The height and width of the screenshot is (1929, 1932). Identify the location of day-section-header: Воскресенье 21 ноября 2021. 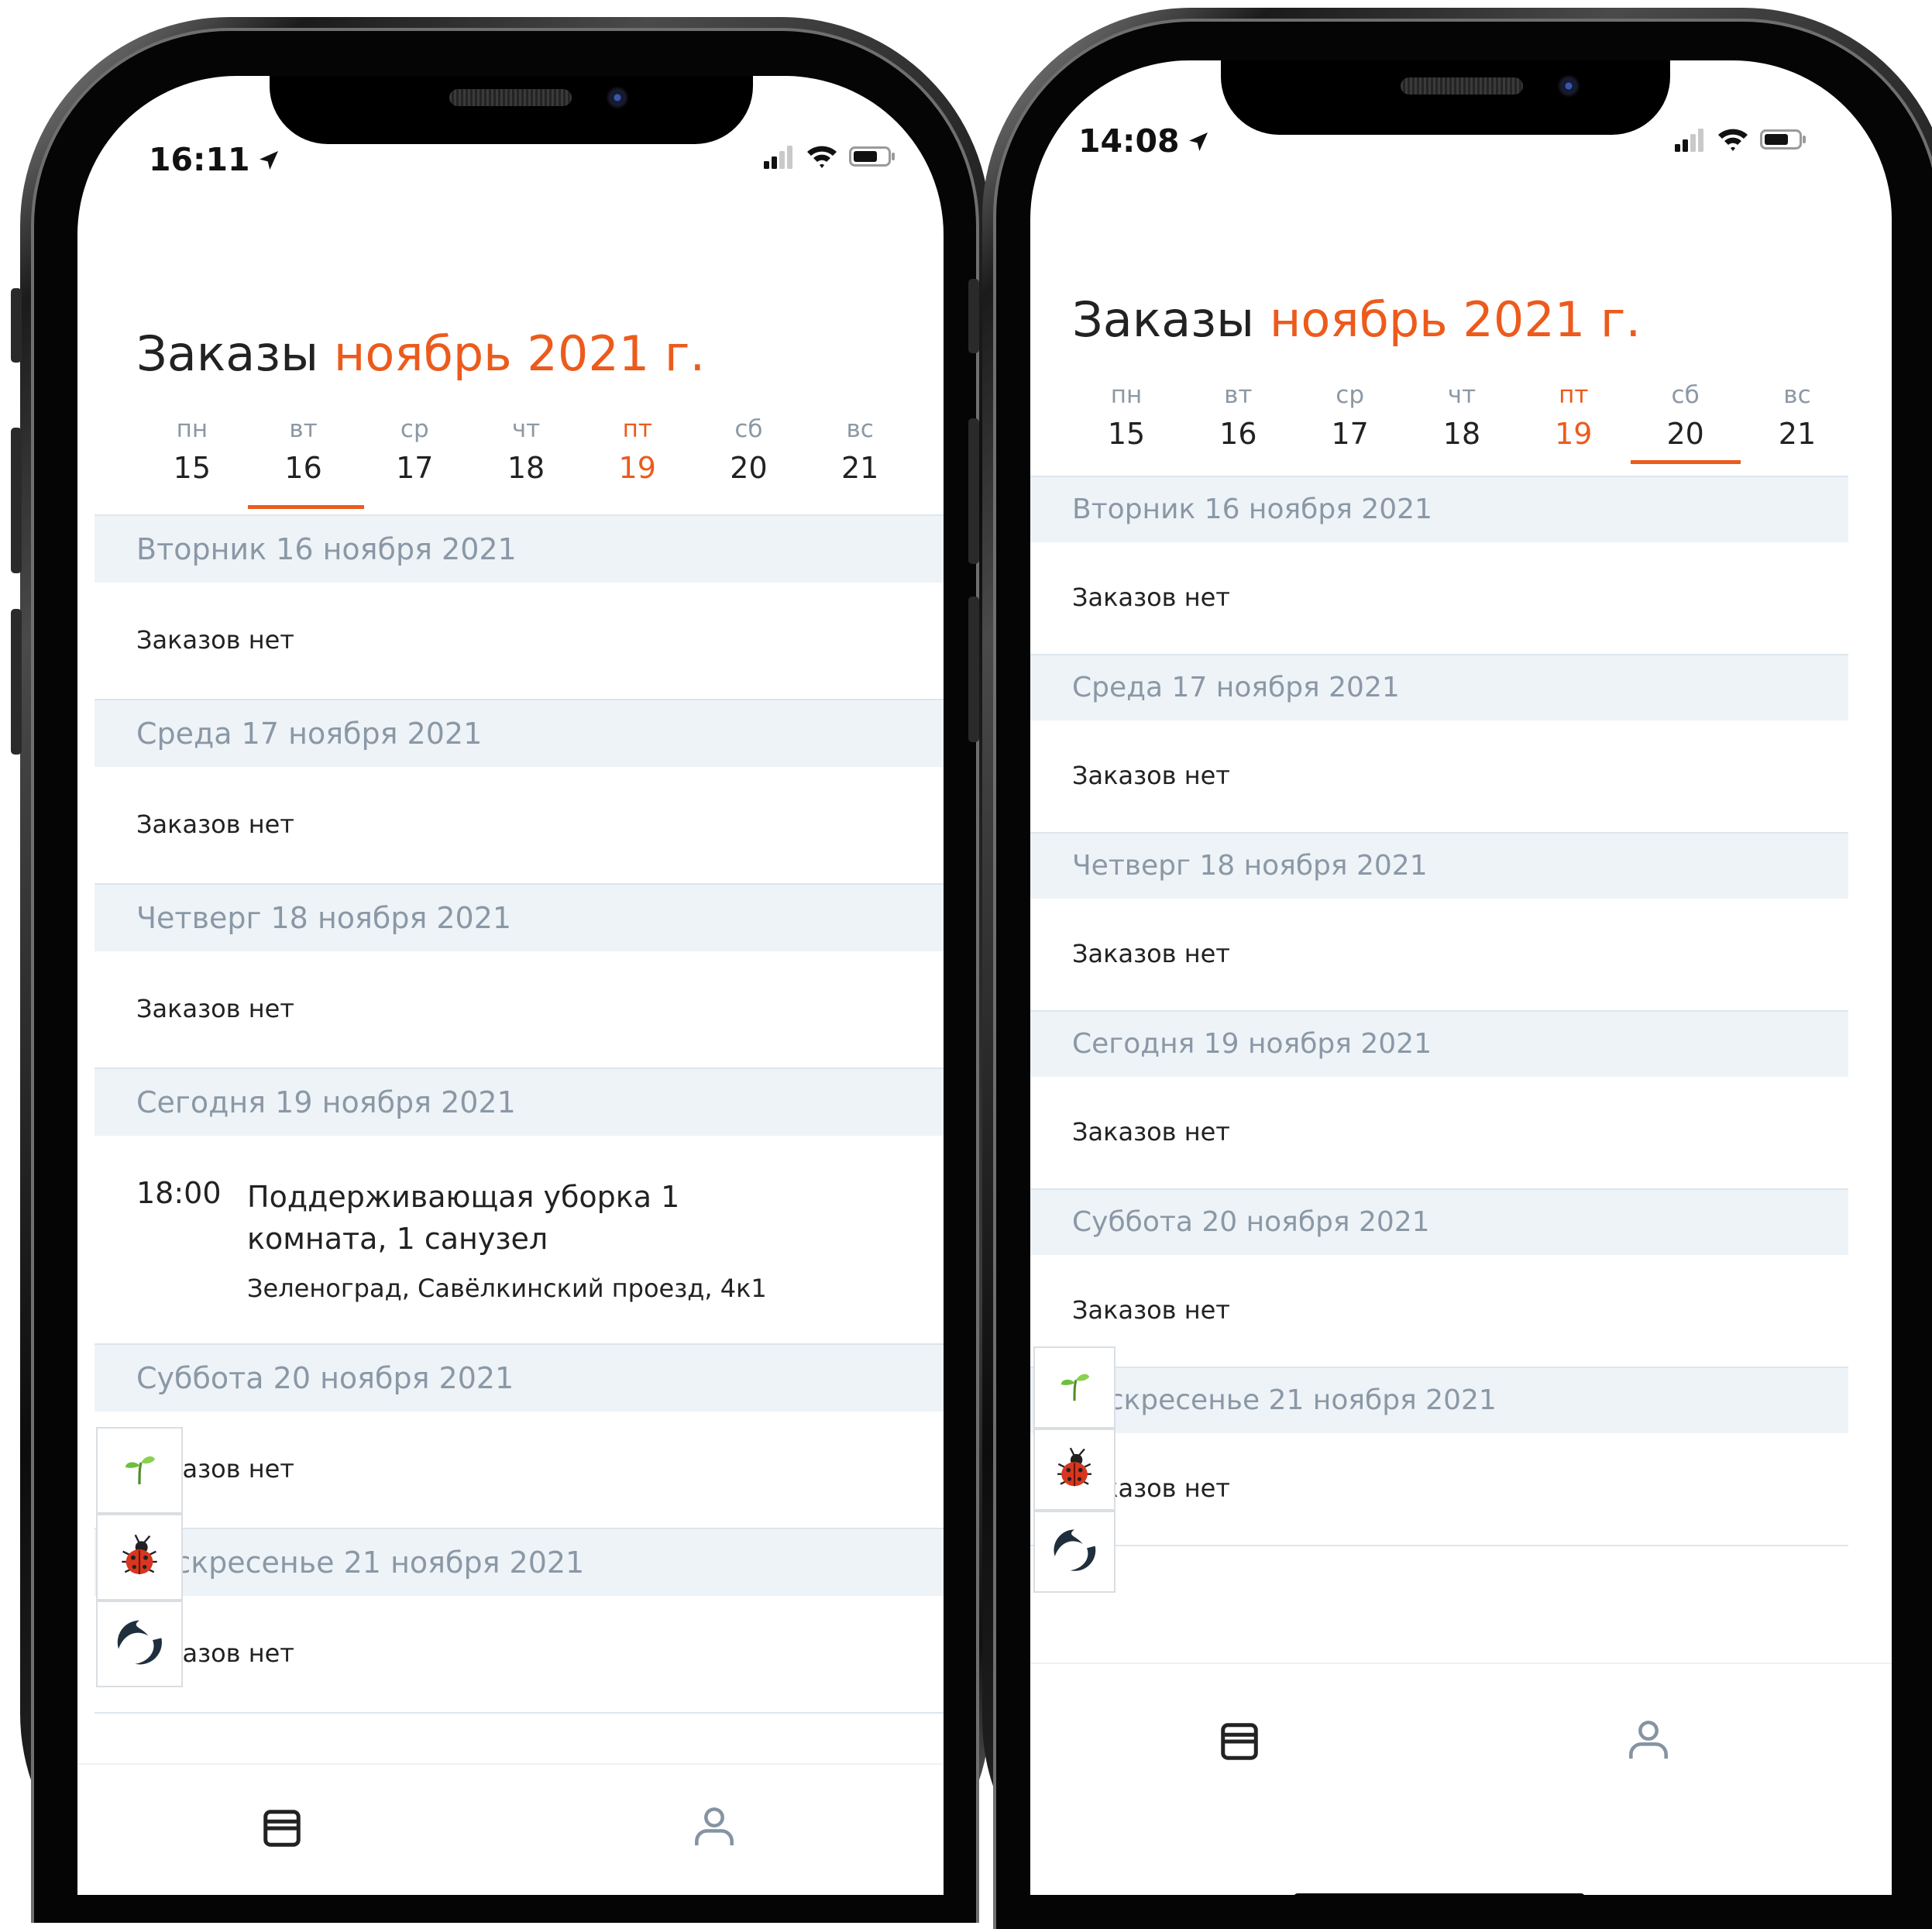
(519, 1562).